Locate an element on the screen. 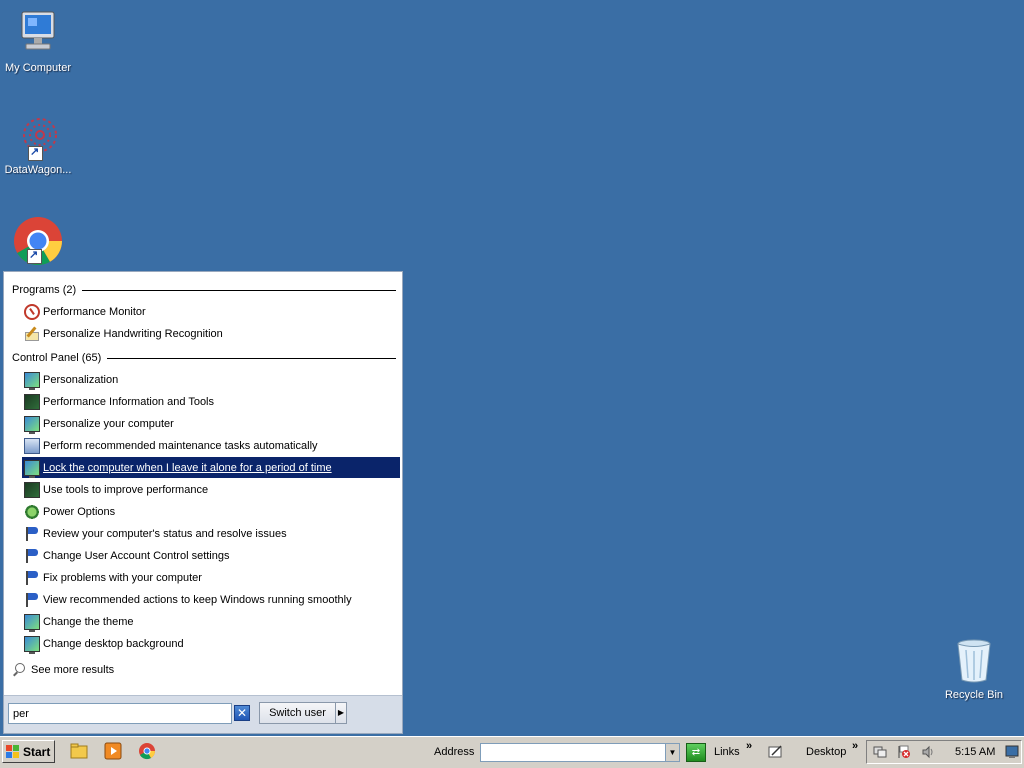 This screenshot has height=768, width=1024. desktop-toolbar: Desktop is located at coordinates (826, 752).